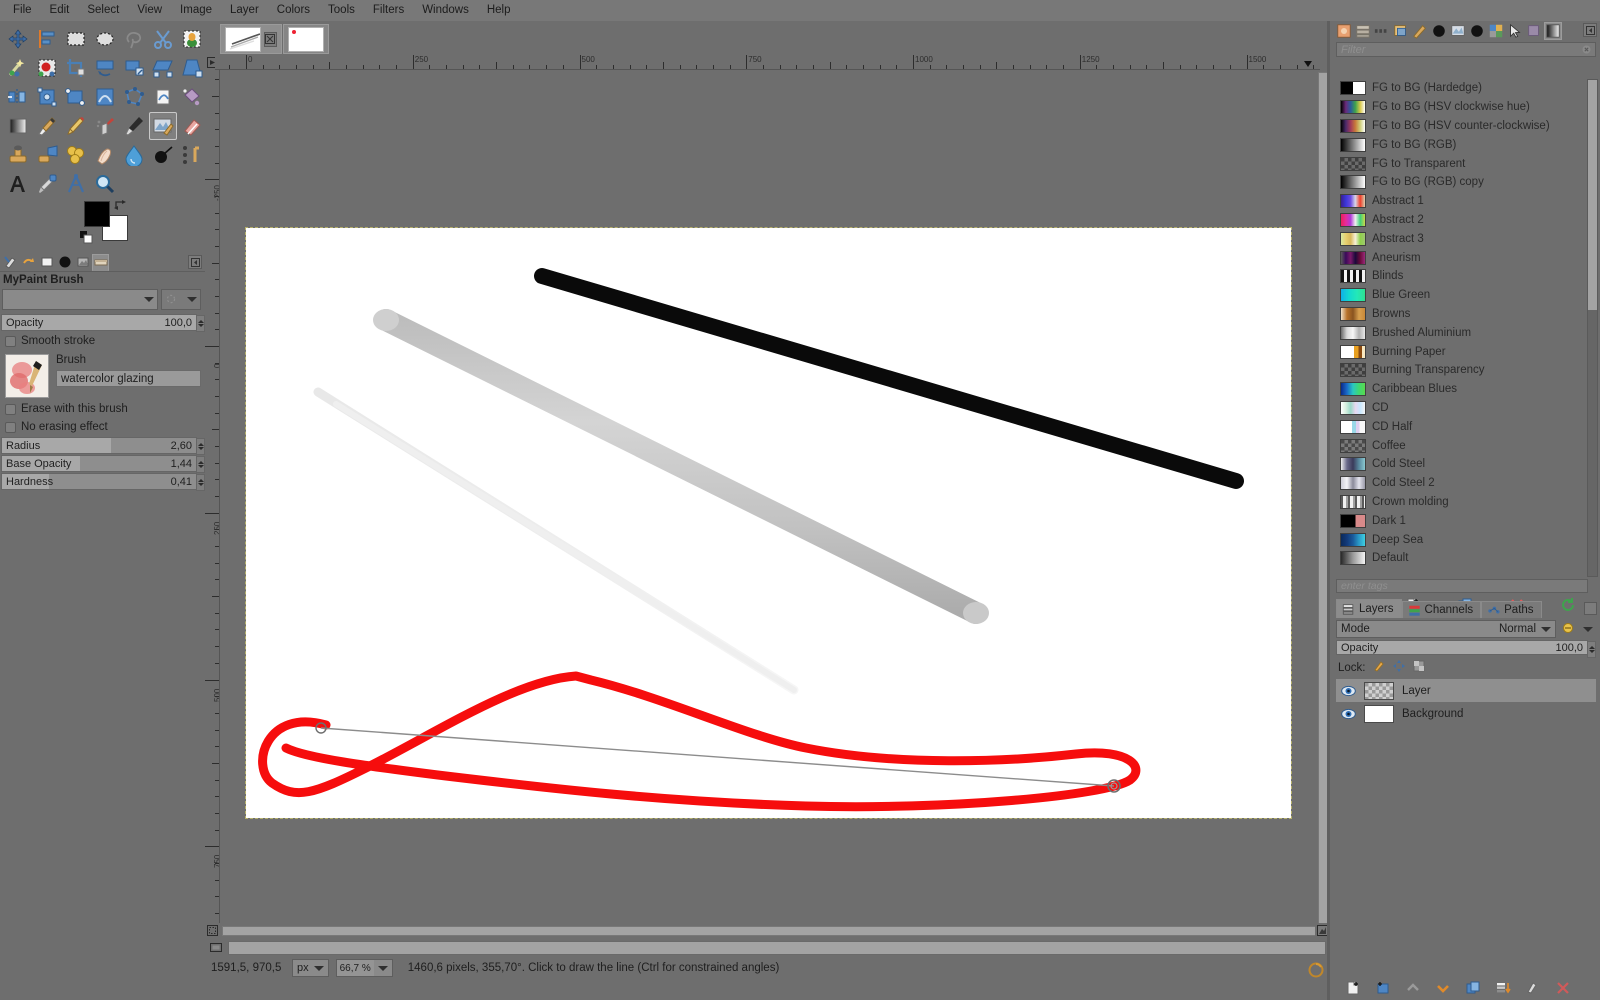 This screenshot has height=1000, width=1600. What do you see at coordinates (18, 184) in the screenshot?
I see `text-tool` at bounding box center [18, 184].